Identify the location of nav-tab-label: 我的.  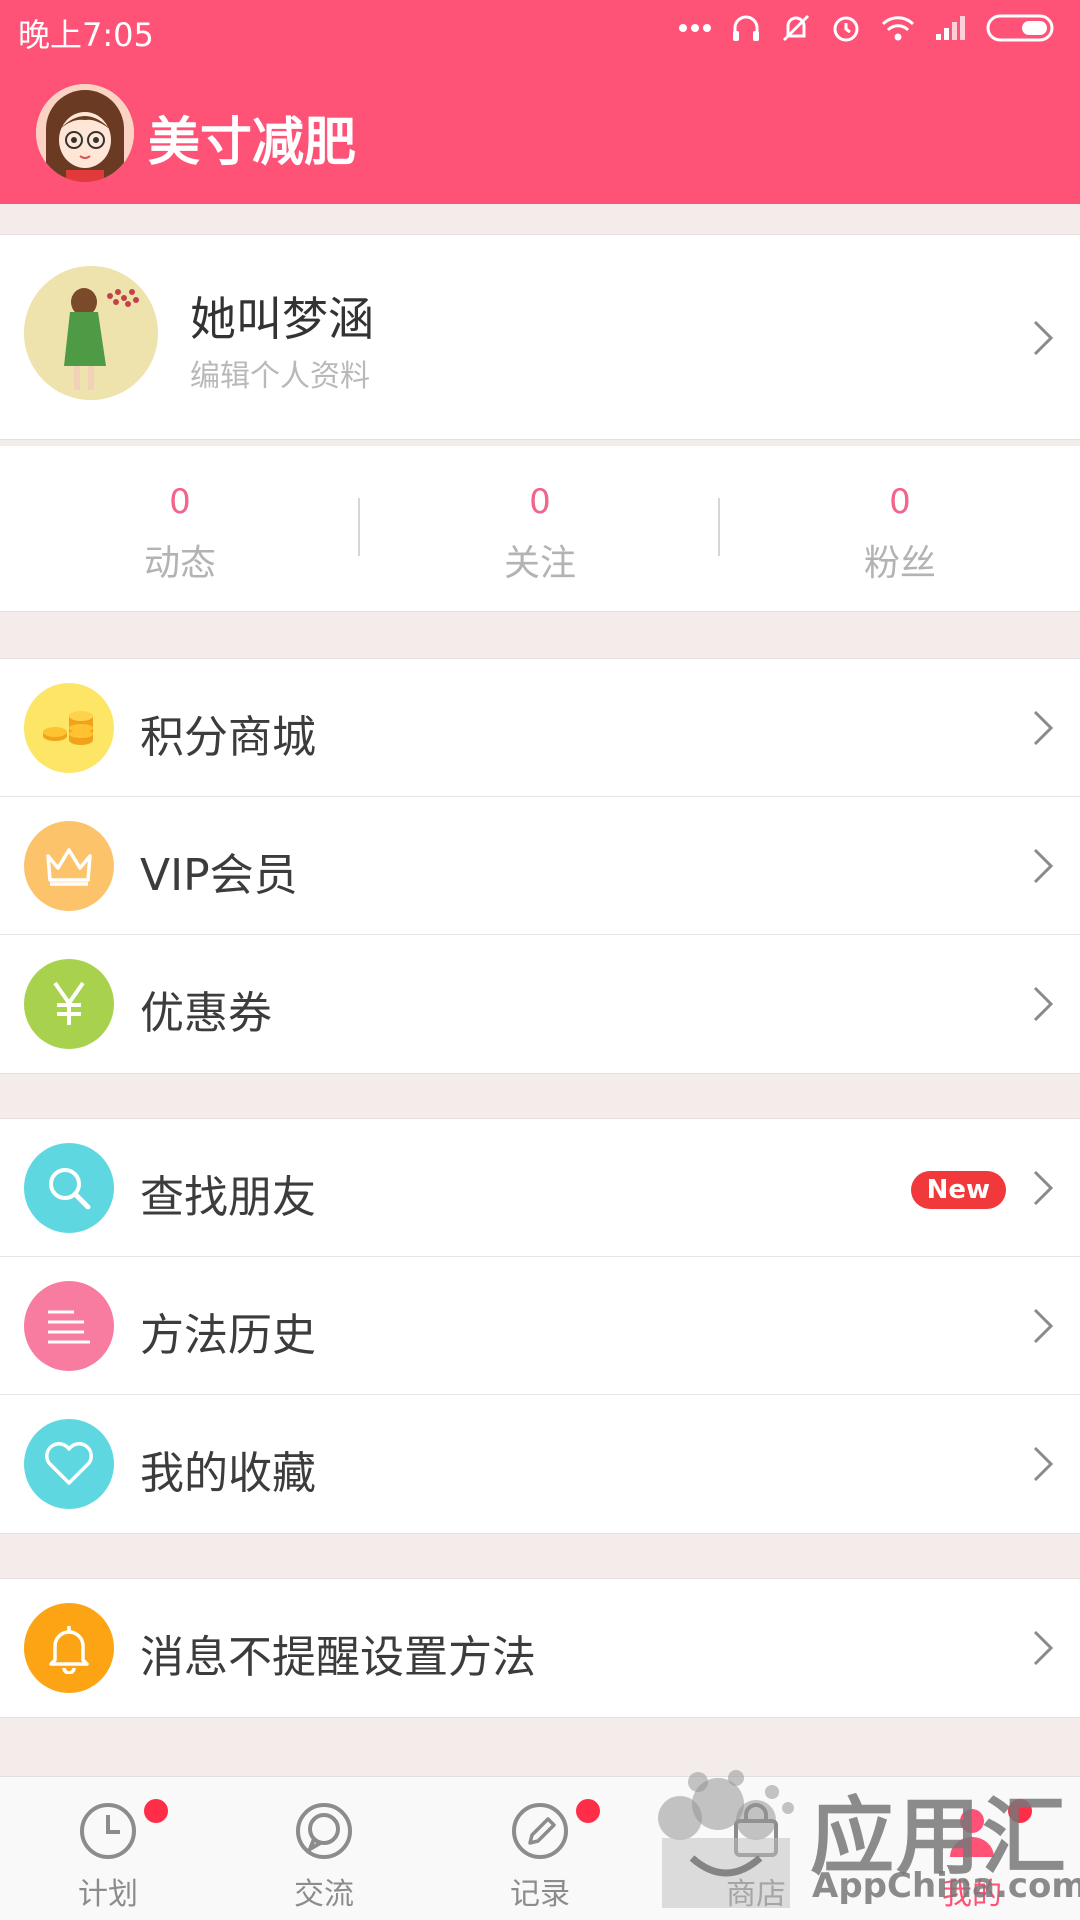
(972, 1894).